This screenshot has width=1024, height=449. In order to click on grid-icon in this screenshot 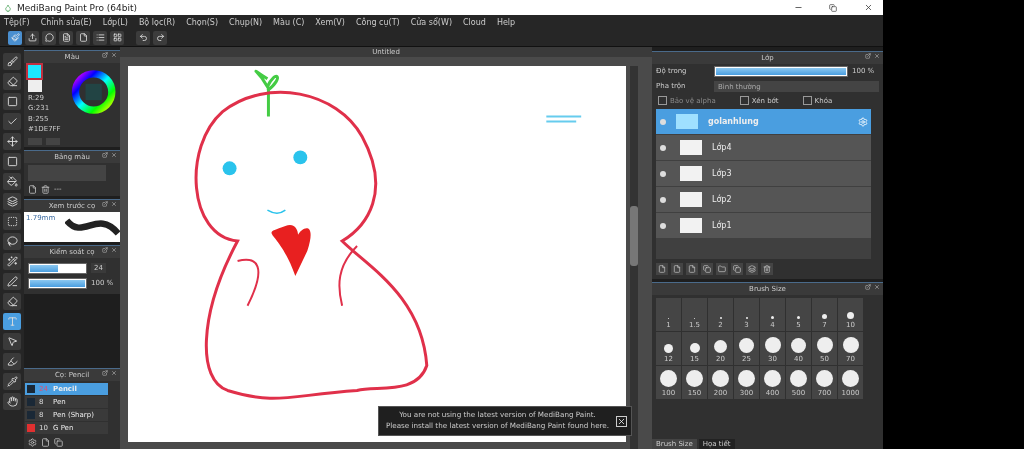, I will do `click(117, 37)`.